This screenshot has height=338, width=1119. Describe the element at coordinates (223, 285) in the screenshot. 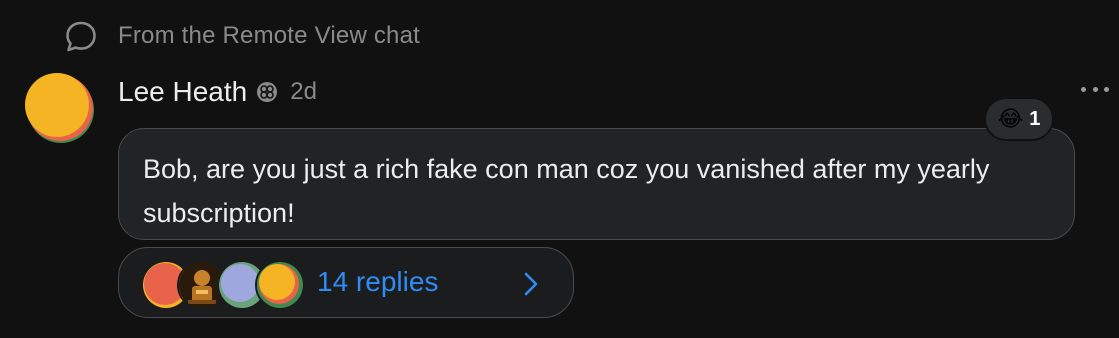

I see `reply-avatars` at that location.